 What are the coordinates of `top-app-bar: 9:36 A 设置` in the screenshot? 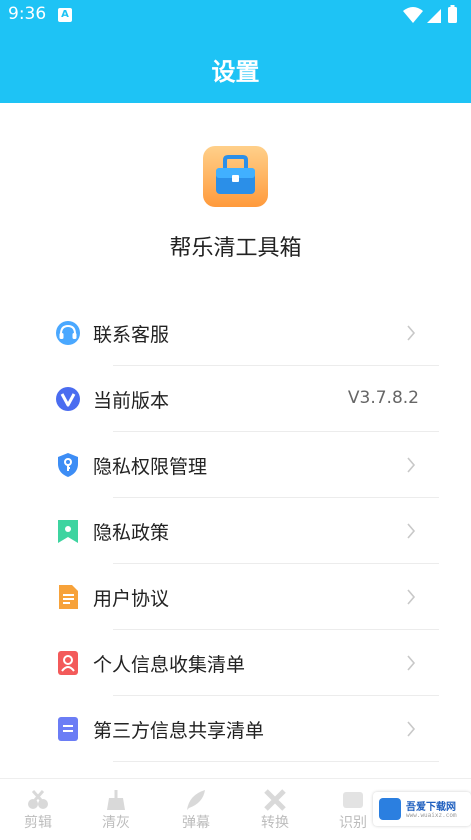 It's located at (235, 51).